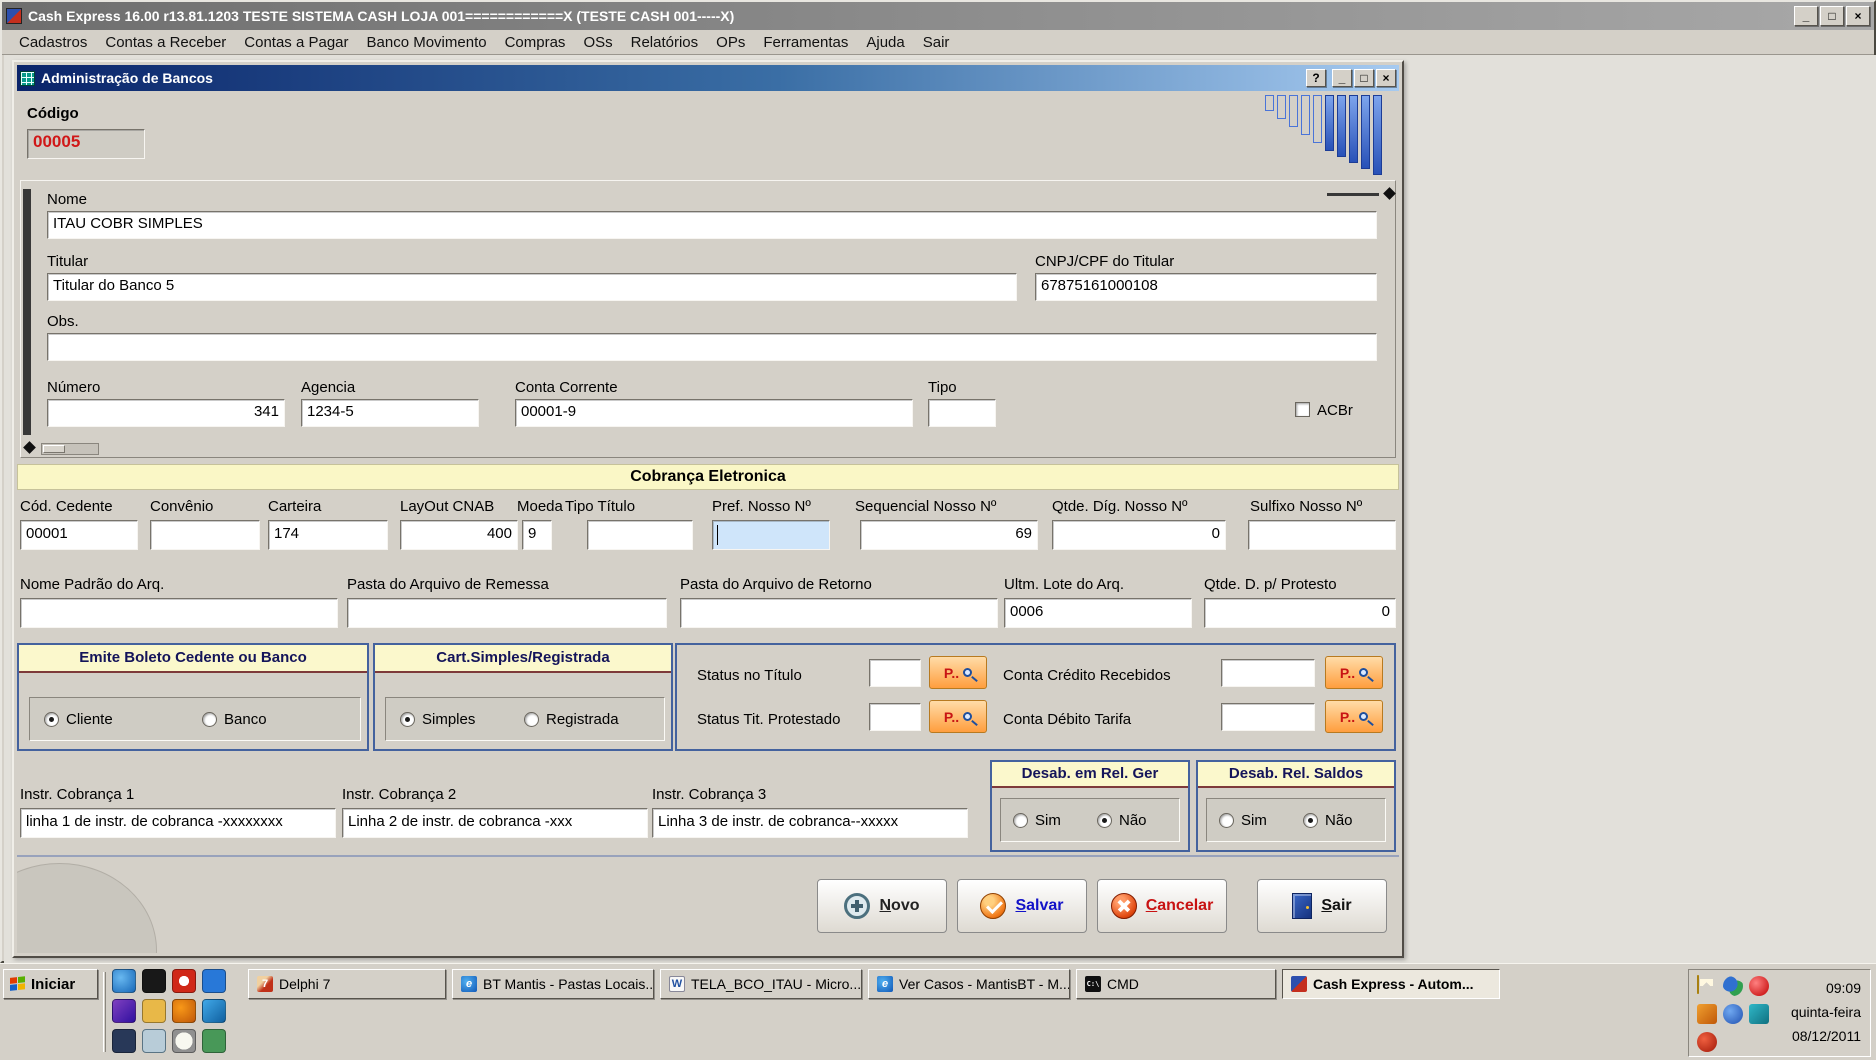 Image resolution: width=1876 pixels, height=1060 pixels. I want to click on quicklaunch-globe-icon, so click(124, 981).